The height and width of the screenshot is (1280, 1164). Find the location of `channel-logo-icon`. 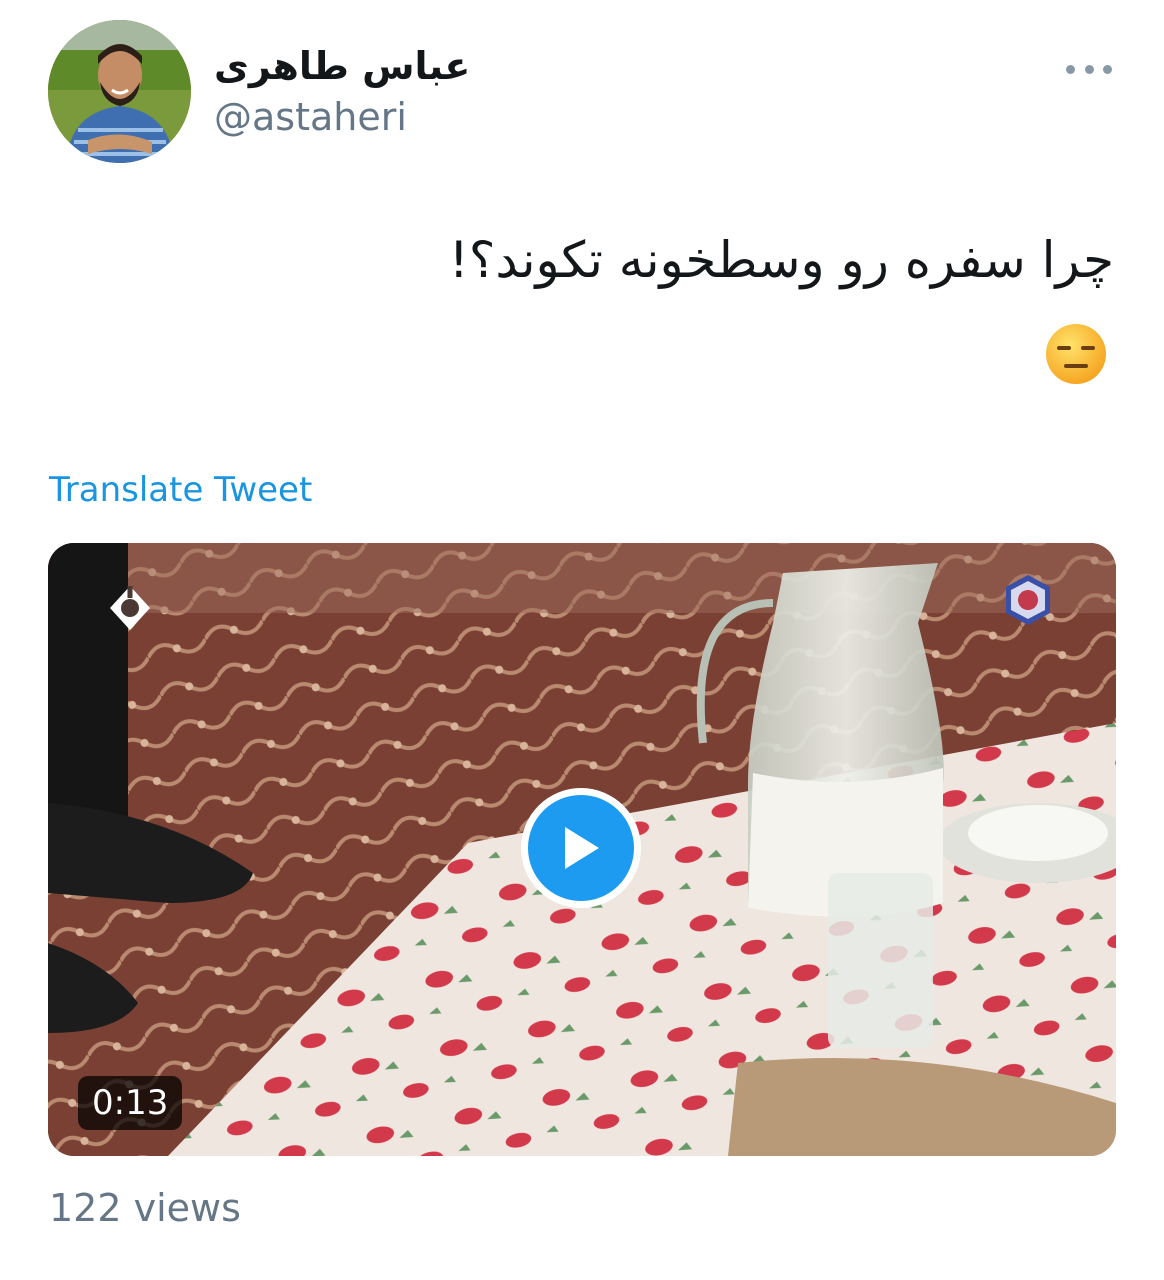

channel-logo-icon is located at coordinates (130, 608).